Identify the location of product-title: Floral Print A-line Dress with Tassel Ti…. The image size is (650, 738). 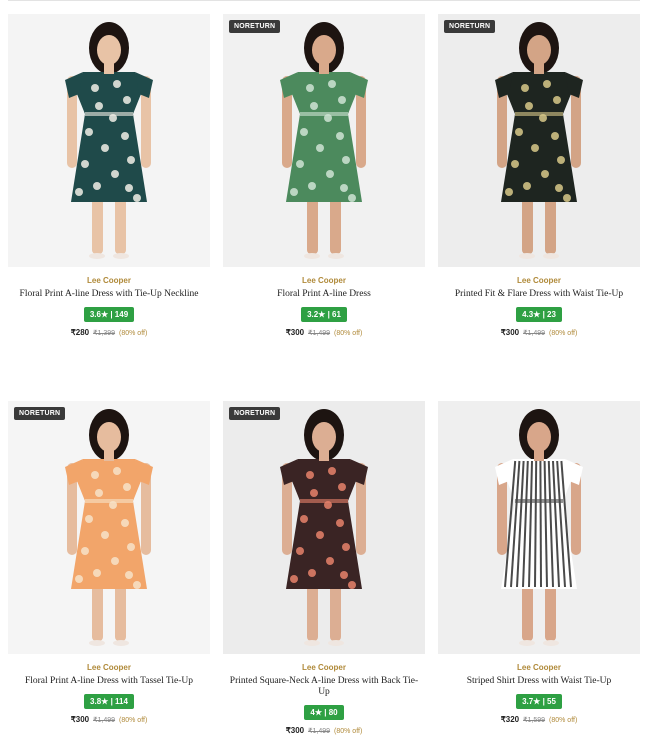
(109, 681).